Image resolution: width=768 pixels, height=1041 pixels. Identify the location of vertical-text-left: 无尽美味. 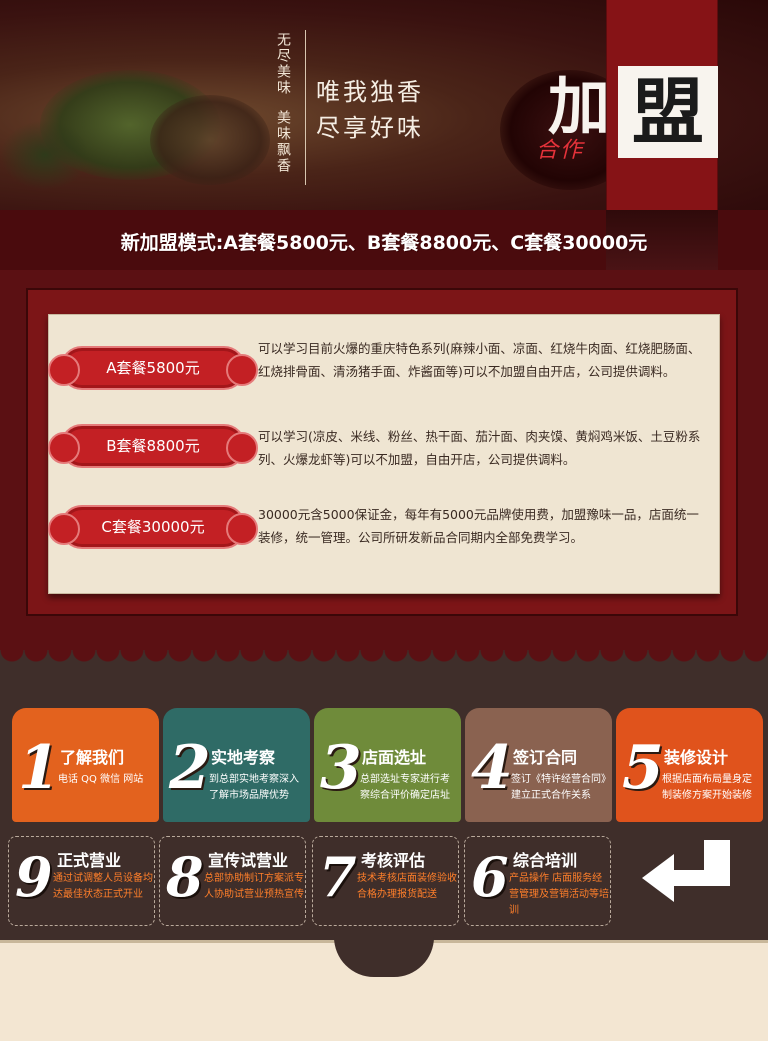
(283, 64).